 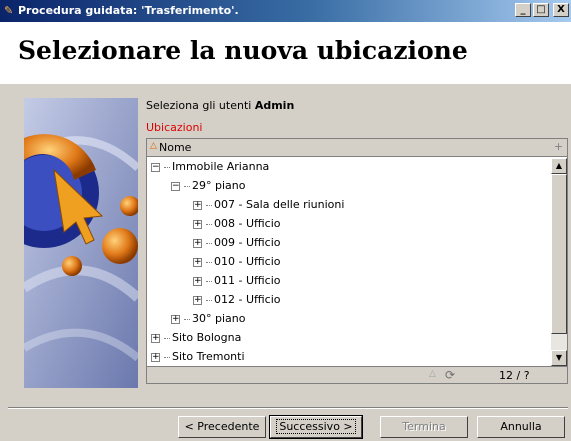 I want to click on tree-row-label: 011 - Ufficio, so click(x=247, y=280).